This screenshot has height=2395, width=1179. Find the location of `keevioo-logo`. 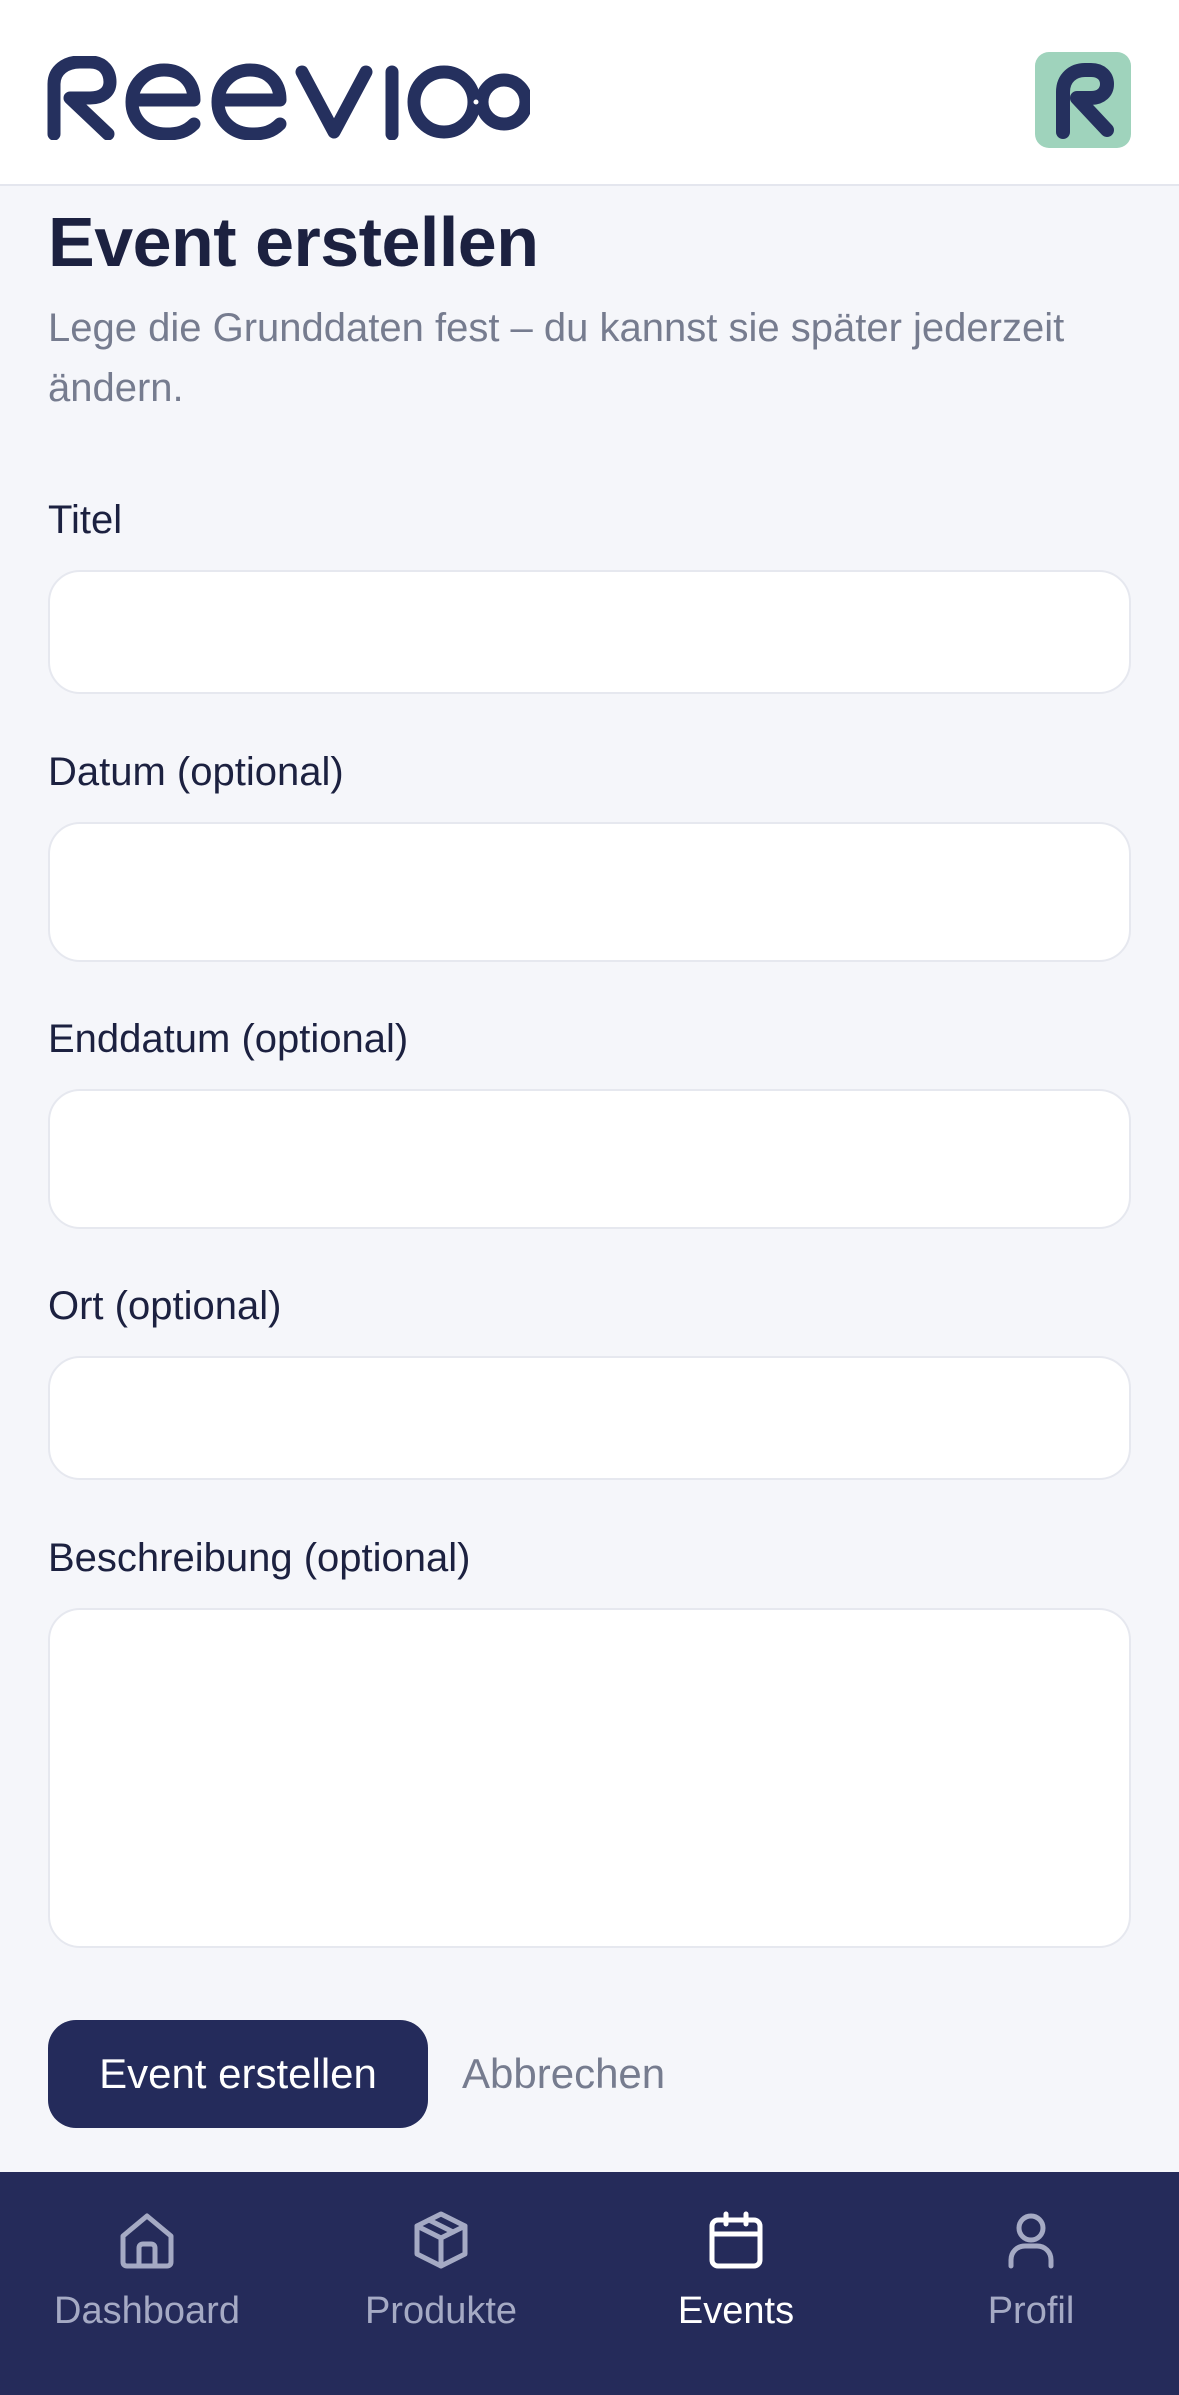

keevioo-logo is located at coordinates (288, 98).